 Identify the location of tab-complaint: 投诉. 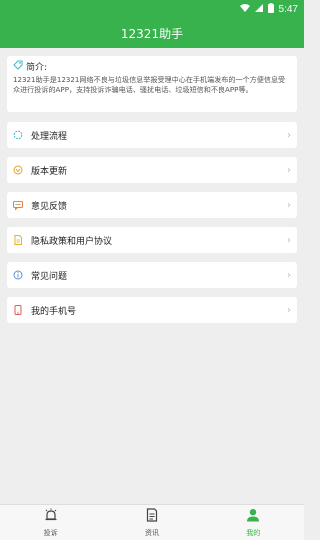
(50, 522).